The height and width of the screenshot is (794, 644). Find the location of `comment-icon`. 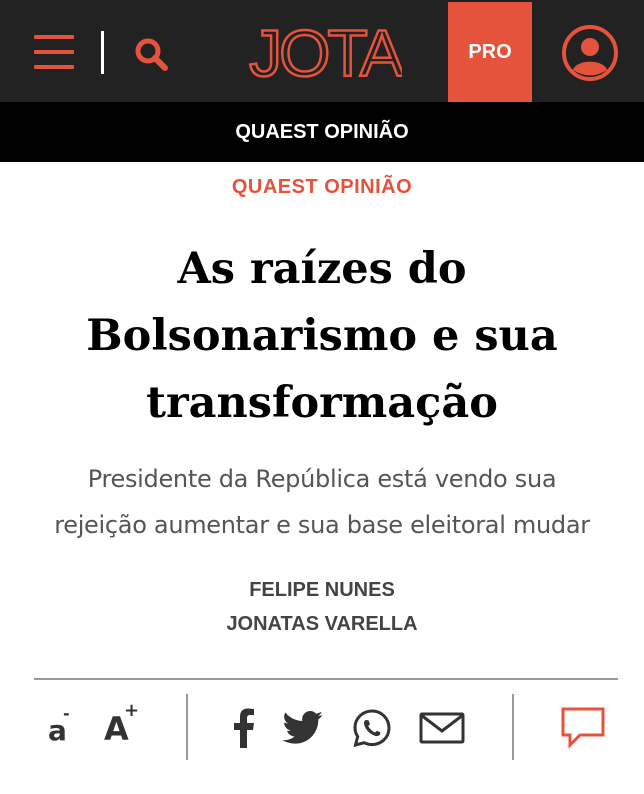

comment-icon is located at coordinates (583, 728).